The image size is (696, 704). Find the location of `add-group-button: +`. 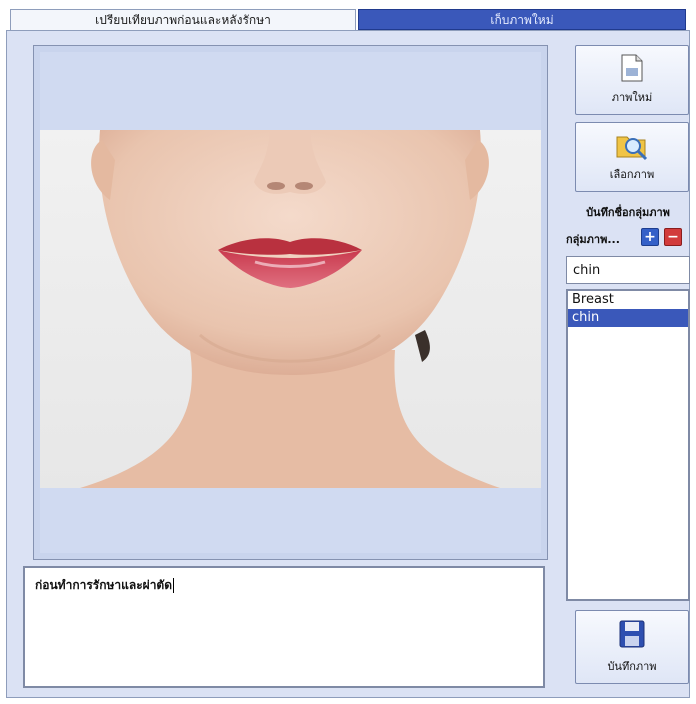

add-group-button: + is located at coordinates (650, 237).